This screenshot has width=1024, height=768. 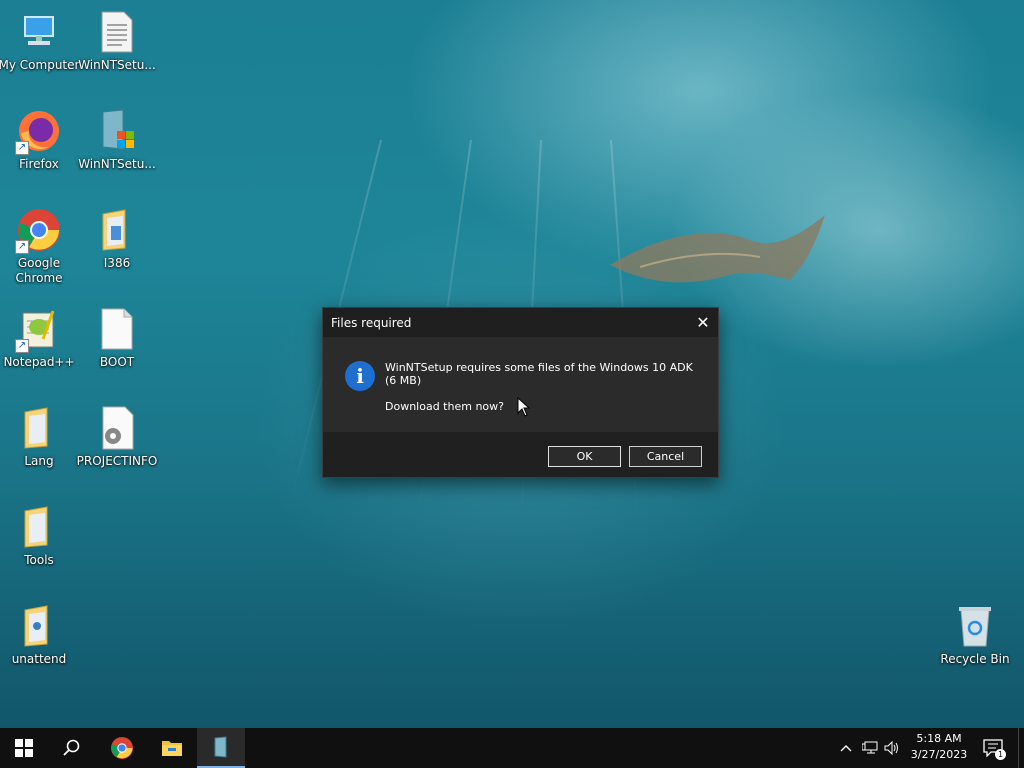 I want to click on chrome-icon, so click(x=122, y=748).